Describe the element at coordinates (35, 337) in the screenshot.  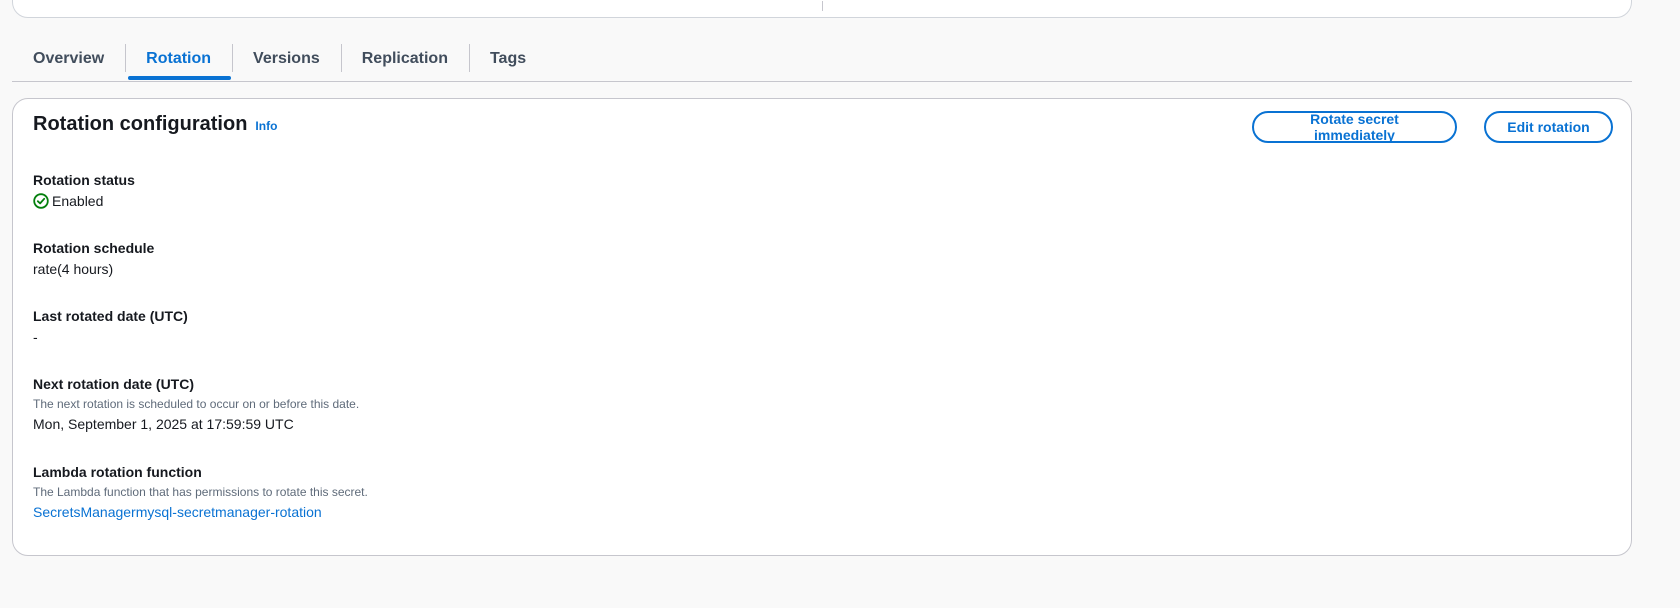
I see `last-rotated-value: -` at that location.